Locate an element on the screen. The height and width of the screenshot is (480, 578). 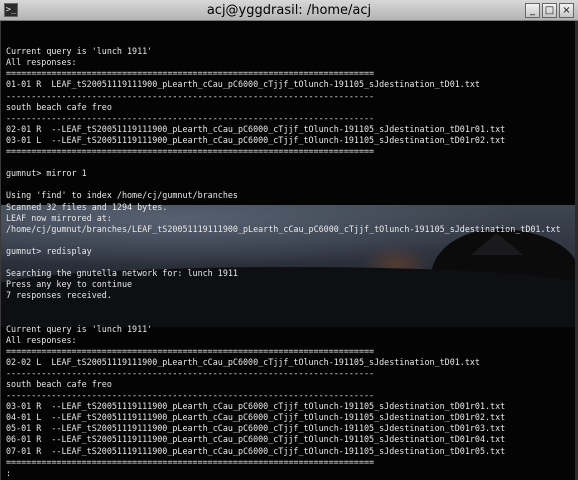
window-title: acj@yggdrasil: /home/acj is located at coordinates (289, 10).